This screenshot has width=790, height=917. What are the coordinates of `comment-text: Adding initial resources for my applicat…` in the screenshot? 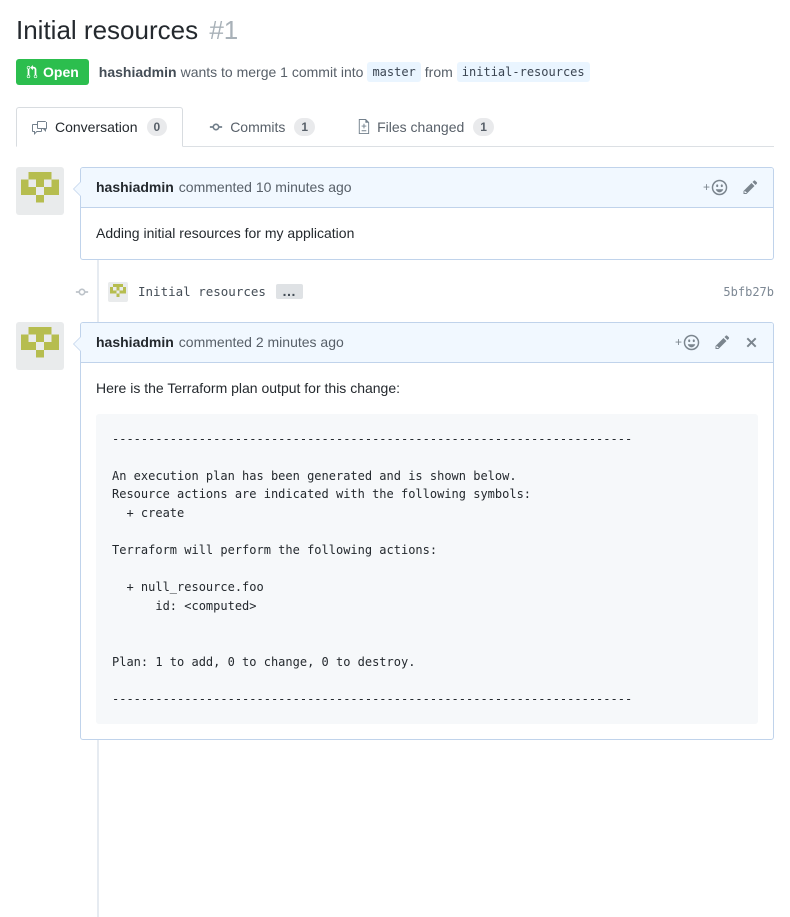 It's located at (225, 232).